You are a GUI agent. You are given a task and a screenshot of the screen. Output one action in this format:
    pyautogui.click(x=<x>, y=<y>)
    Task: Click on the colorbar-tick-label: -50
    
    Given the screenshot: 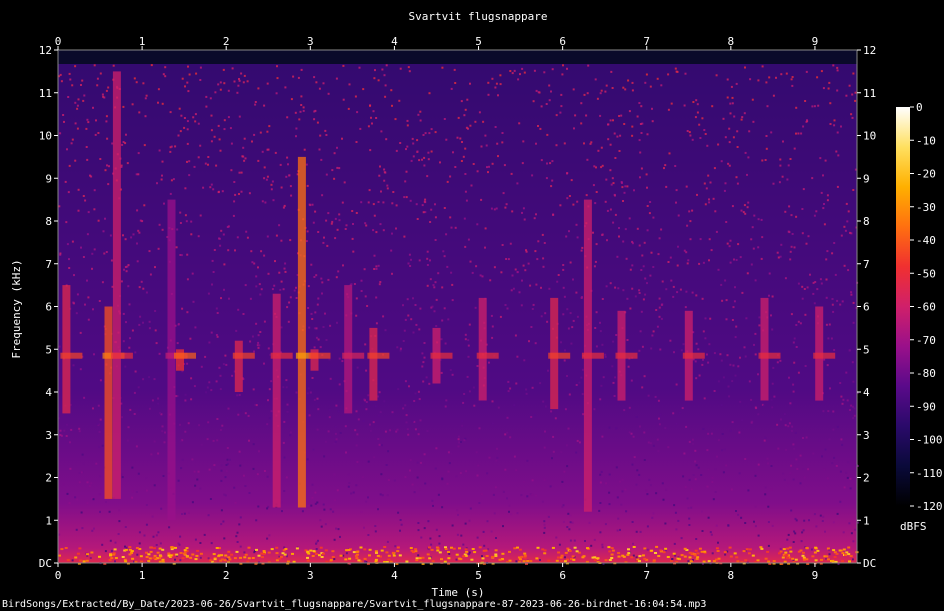 What is the action you would take?
    pyautogui.click(x=926, y=273)
    